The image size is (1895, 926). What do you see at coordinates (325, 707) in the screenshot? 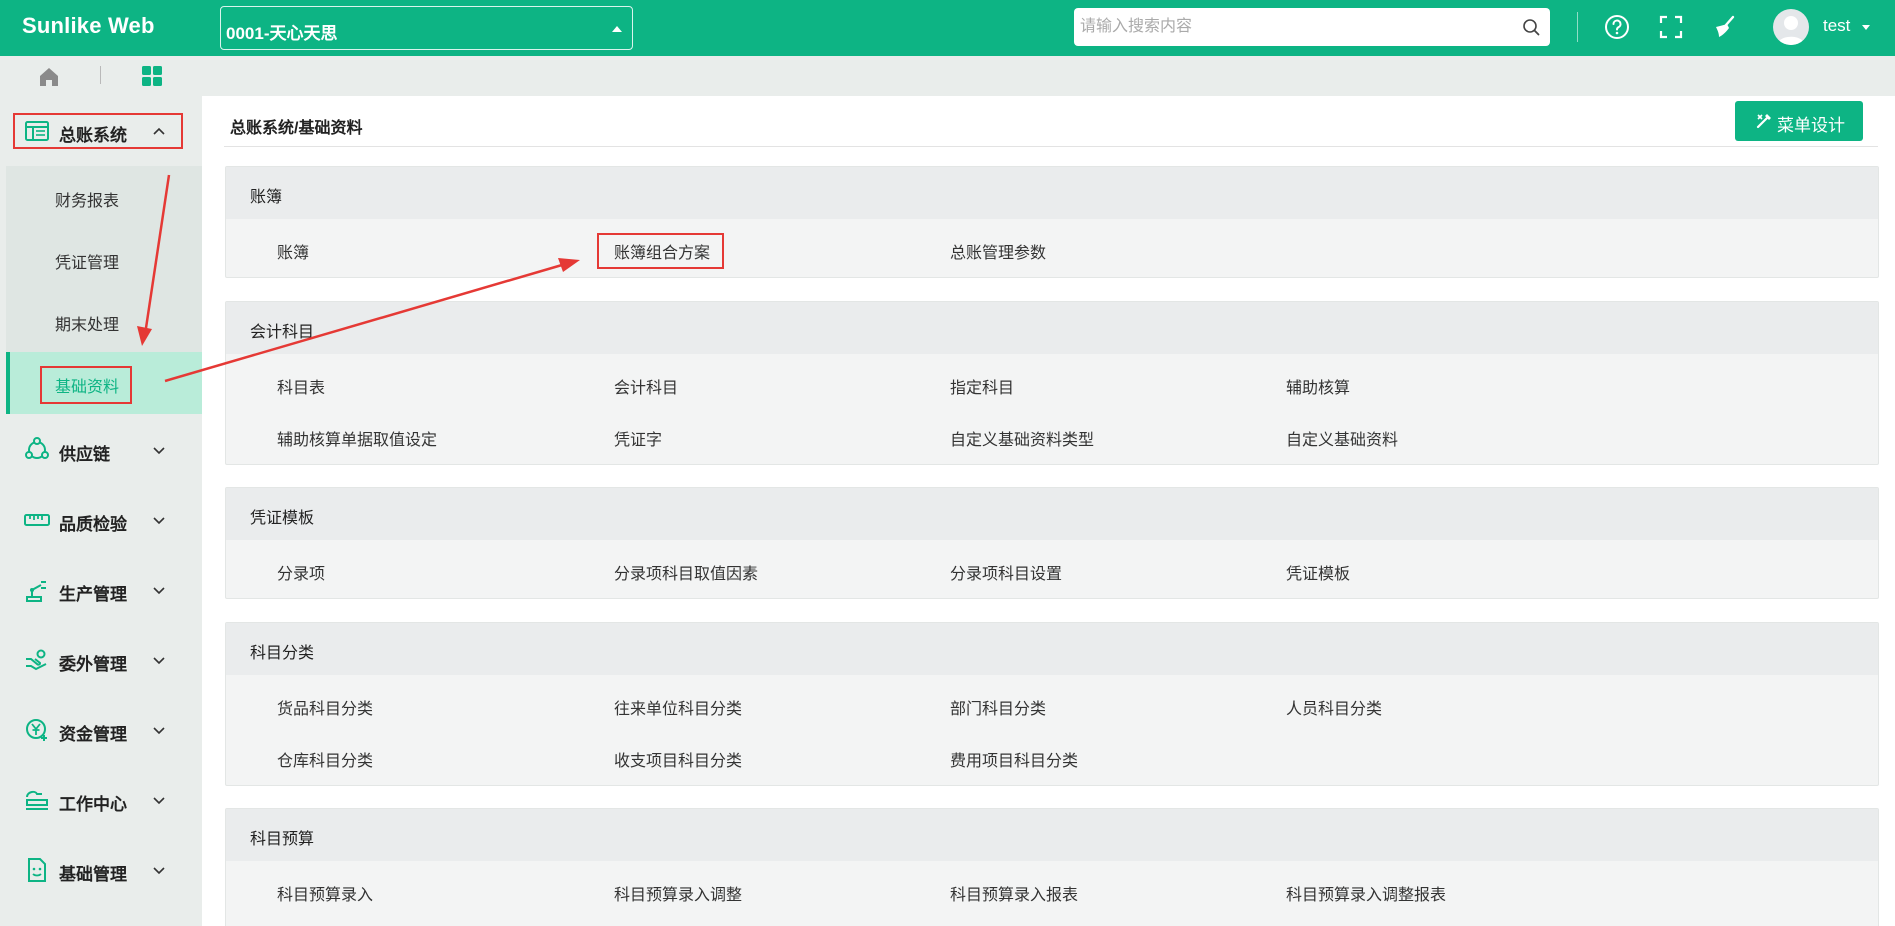
I see `link-goods-category: 货品科目分类` at bounding box center [325, 707].